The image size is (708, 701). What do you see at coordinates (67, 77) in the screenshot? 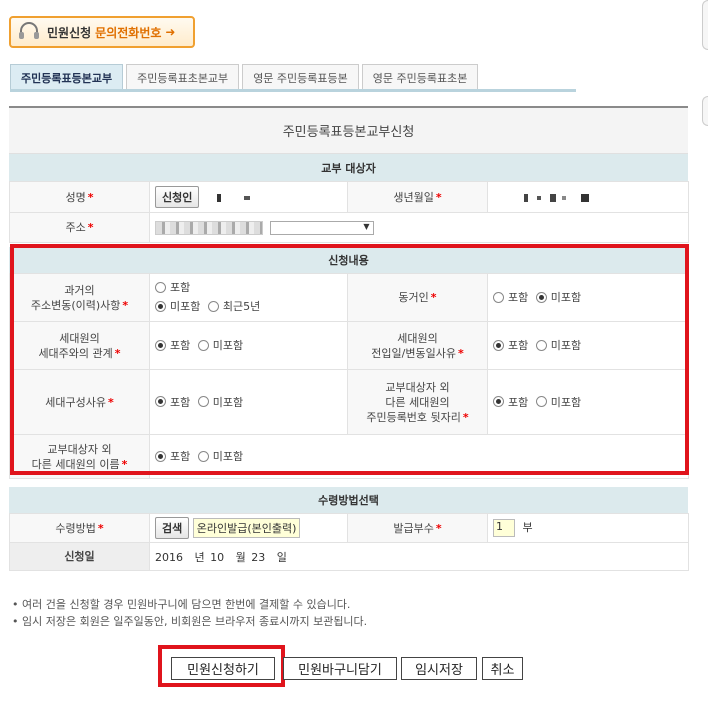
I see `tab-resident-copy: 주민등록표등본교부` at bounding box center [67, 77].